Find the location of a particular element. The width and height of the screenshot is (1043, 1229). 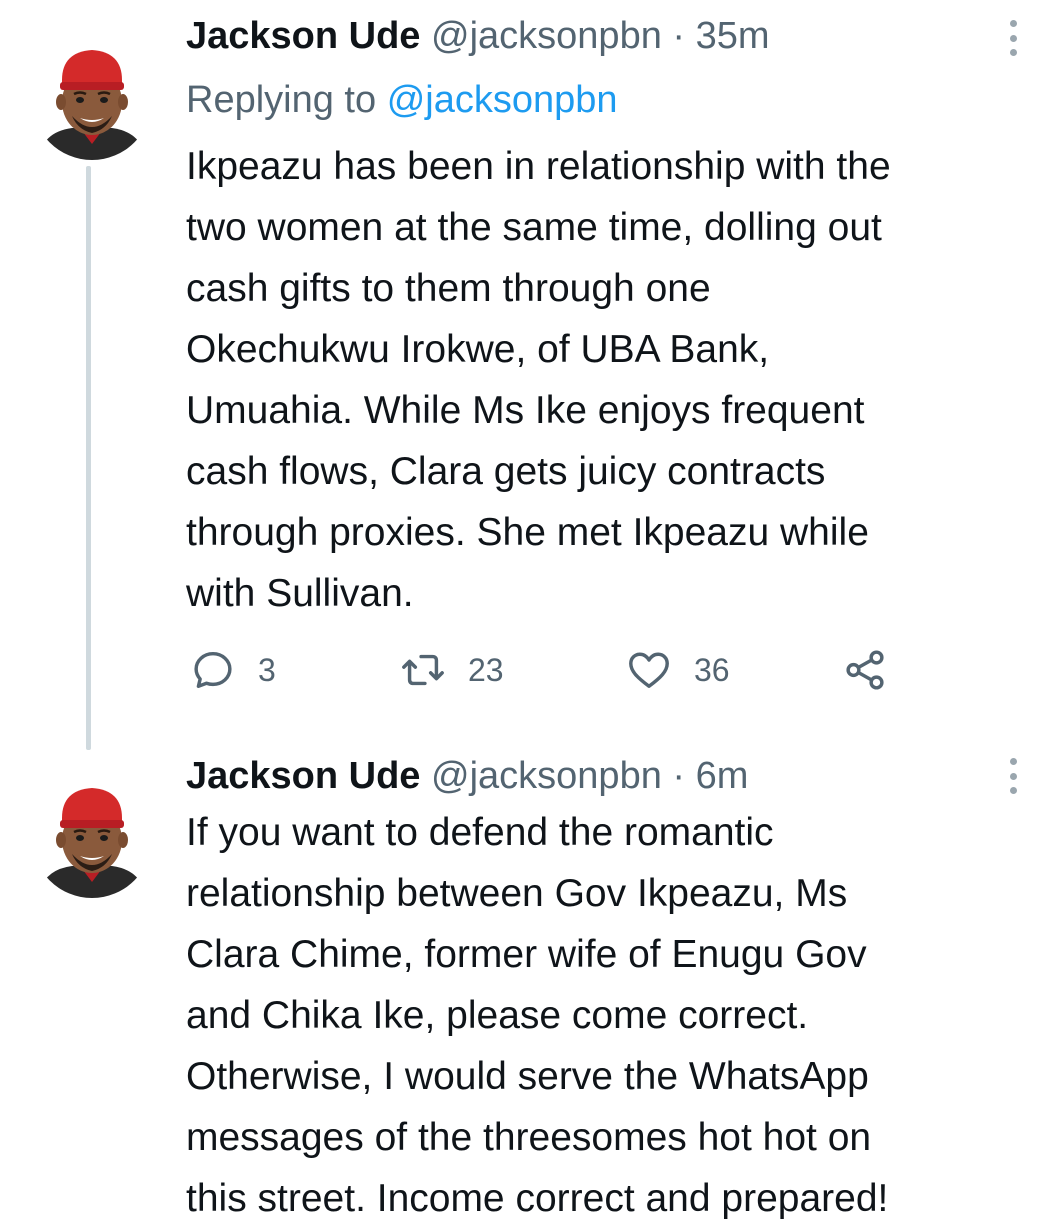

retweet-count: 23 is located at coordinates (486, 669).